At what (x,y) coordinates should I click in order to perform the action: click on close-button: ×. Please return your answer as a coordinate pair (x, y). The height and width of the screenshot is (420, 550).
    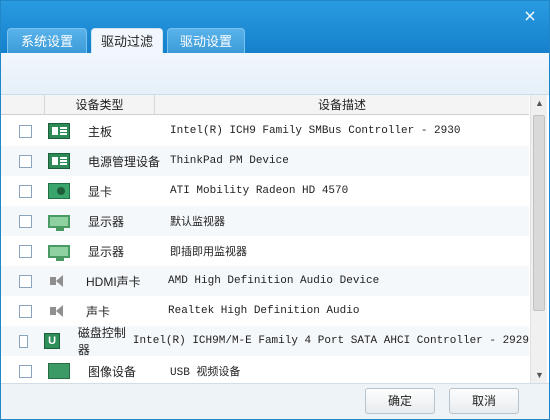
    Looking at the image, I should click on (530, 16).